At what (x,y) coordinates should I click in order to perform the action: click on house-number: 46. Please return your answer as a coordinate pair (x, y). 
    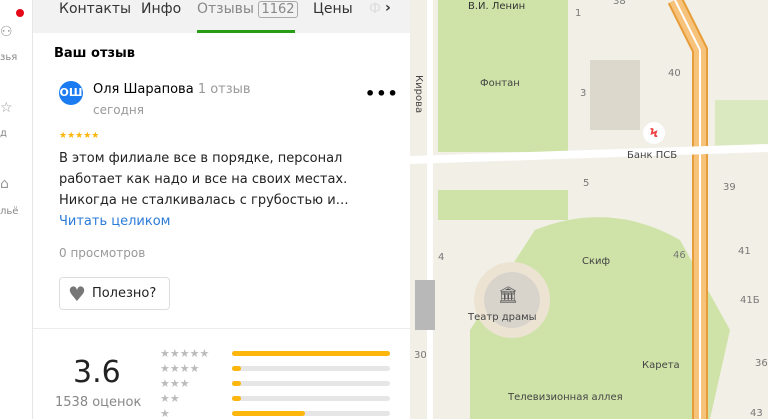
    Looking at the image, I should click on (679, 255).